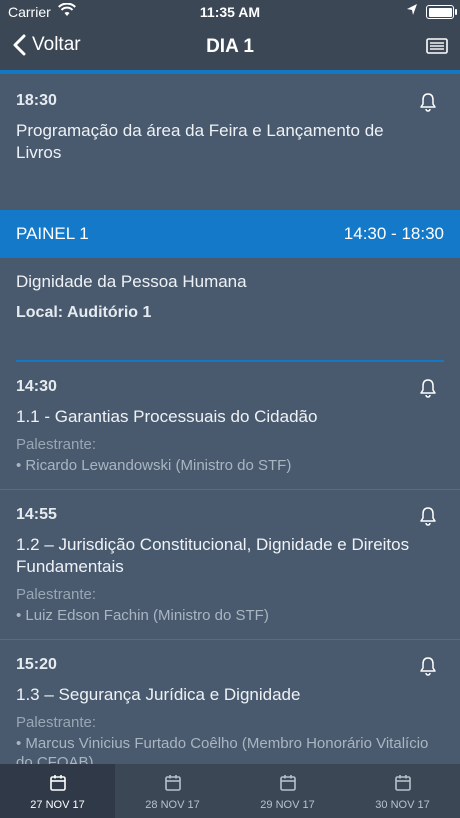  What do you see at coordinates (36, 664) in the screenshot?
I see `talk-time: 15:20` at bounding box center [36, 664].